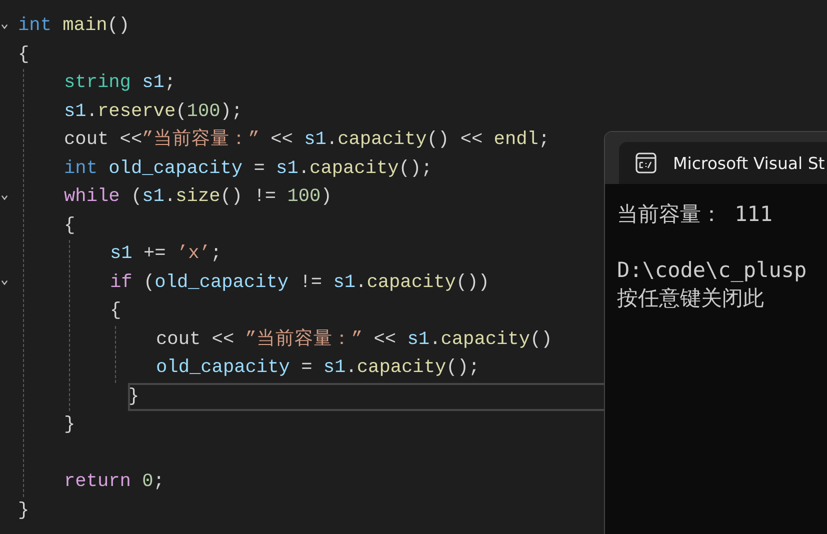 The height and width of the screenshot is (534, 827). What do you see at coordinates (300, 282) in the screenshot?
I see `code-text: if (old_capacity != s1.capacity())` at bounding box center [300, 282].